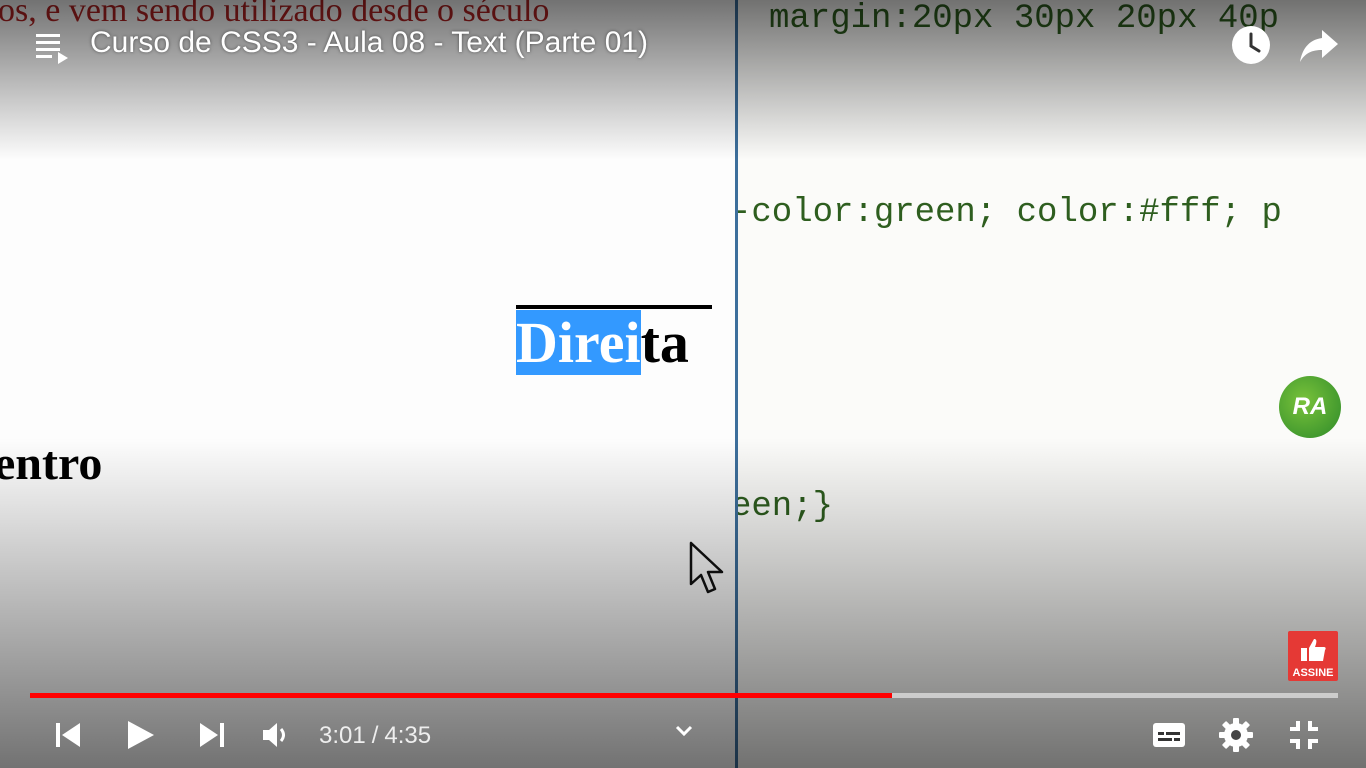 The image size is (1366, 768). What do you see at coordinates (1009, 213) in the screenshot?
I see `code-line: -color:green; color:#fff; p` at bounding box center [1009, 213].